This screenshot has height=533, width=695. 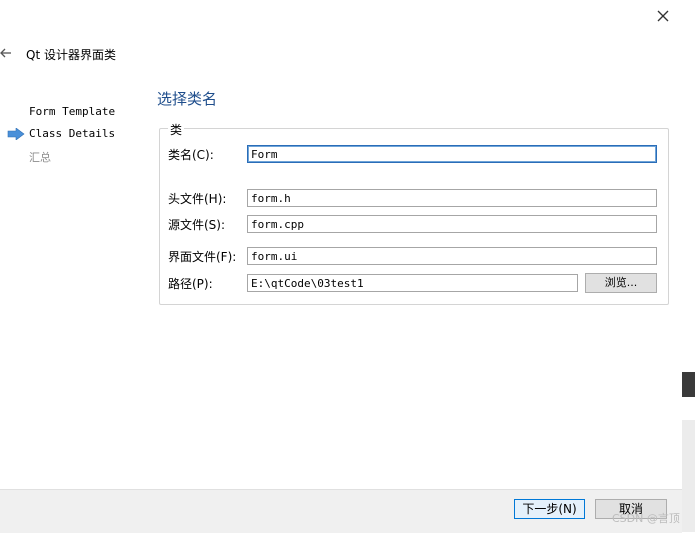 What do you see at coordinates (190, 284) in the screenshot?
I see `path-label: 路径(P):` at bounding box center [190, 284].